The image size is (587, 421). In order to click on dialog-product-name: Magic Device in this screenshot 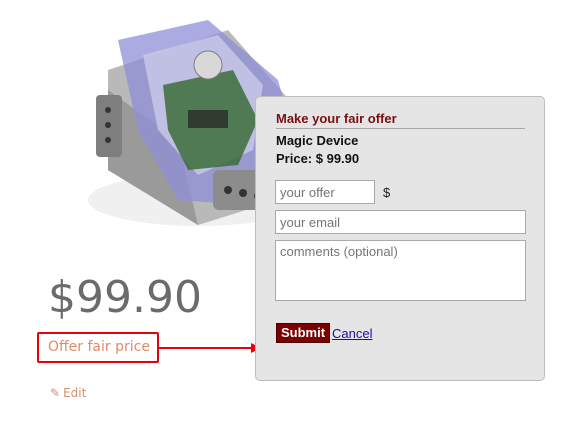, I will do `click(317, 140)`.